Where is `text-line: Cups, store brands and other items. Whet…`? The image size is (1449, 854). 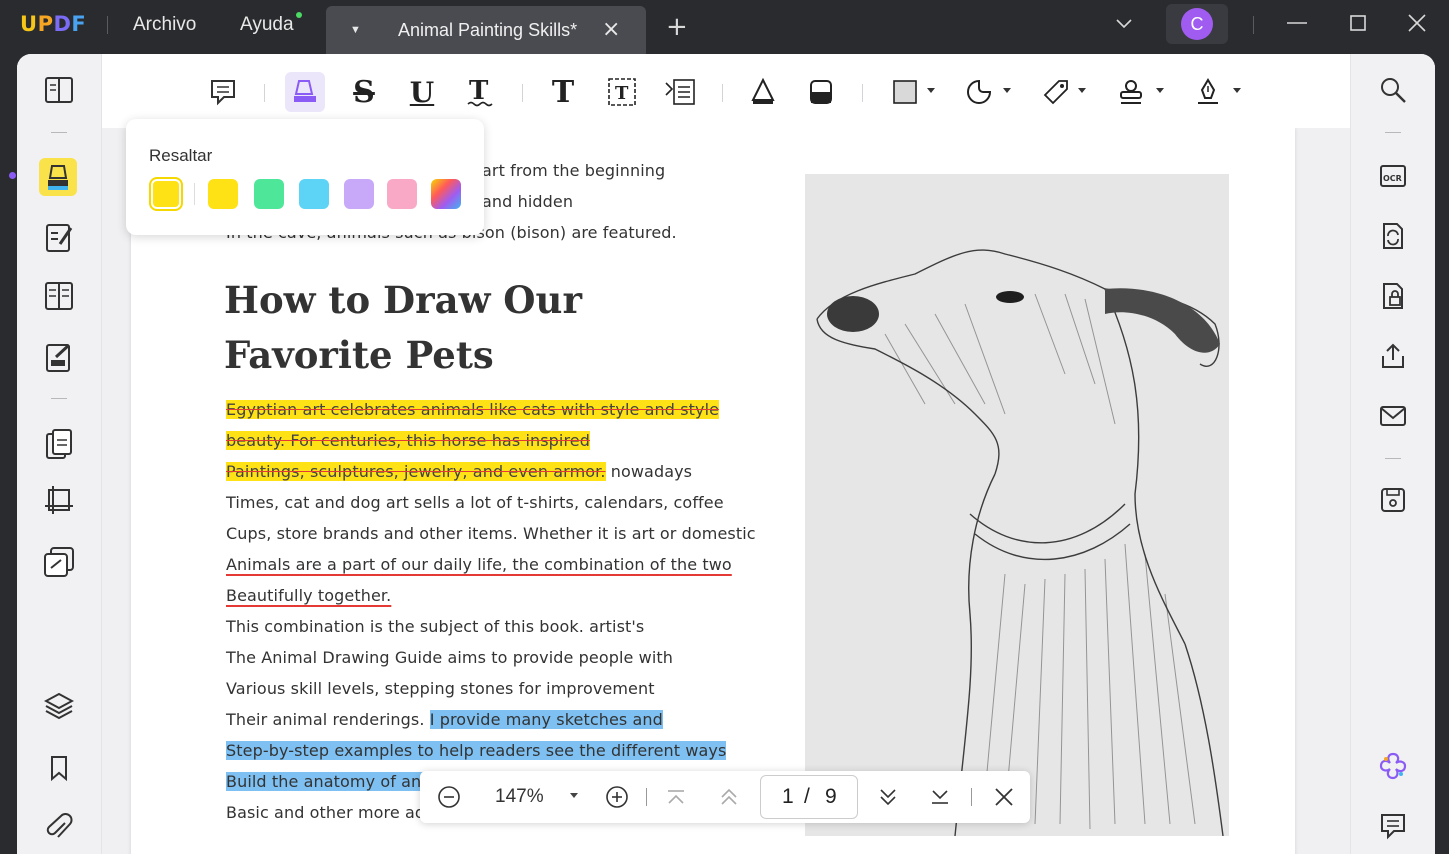
text-line: Cups, store brands and other items. Whet… is located at coordinates (491, 533).